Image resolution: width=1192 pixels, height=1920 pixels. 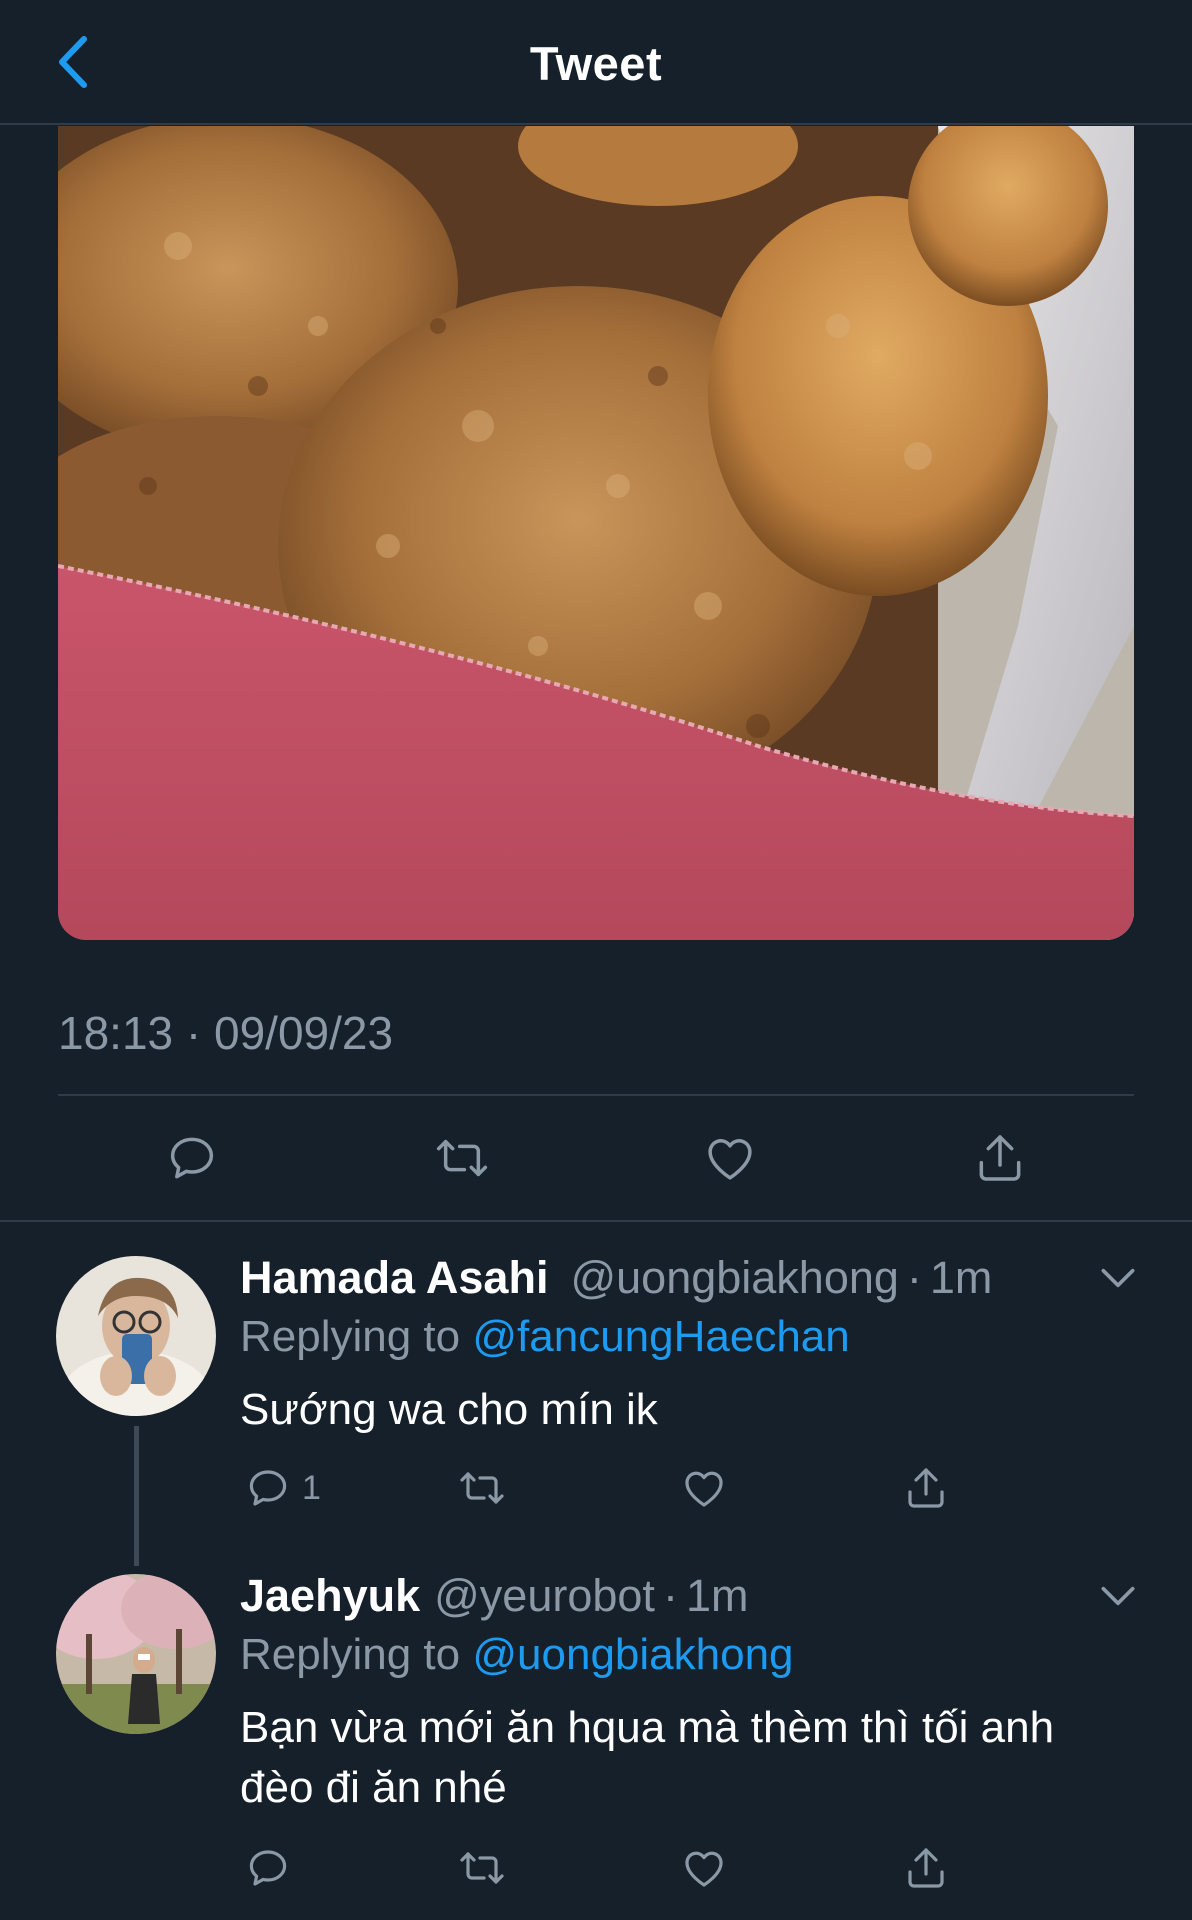 I want to click on reply-header: Jaehyuk @yeurobot · 1m, so click(x=494, y=1596).